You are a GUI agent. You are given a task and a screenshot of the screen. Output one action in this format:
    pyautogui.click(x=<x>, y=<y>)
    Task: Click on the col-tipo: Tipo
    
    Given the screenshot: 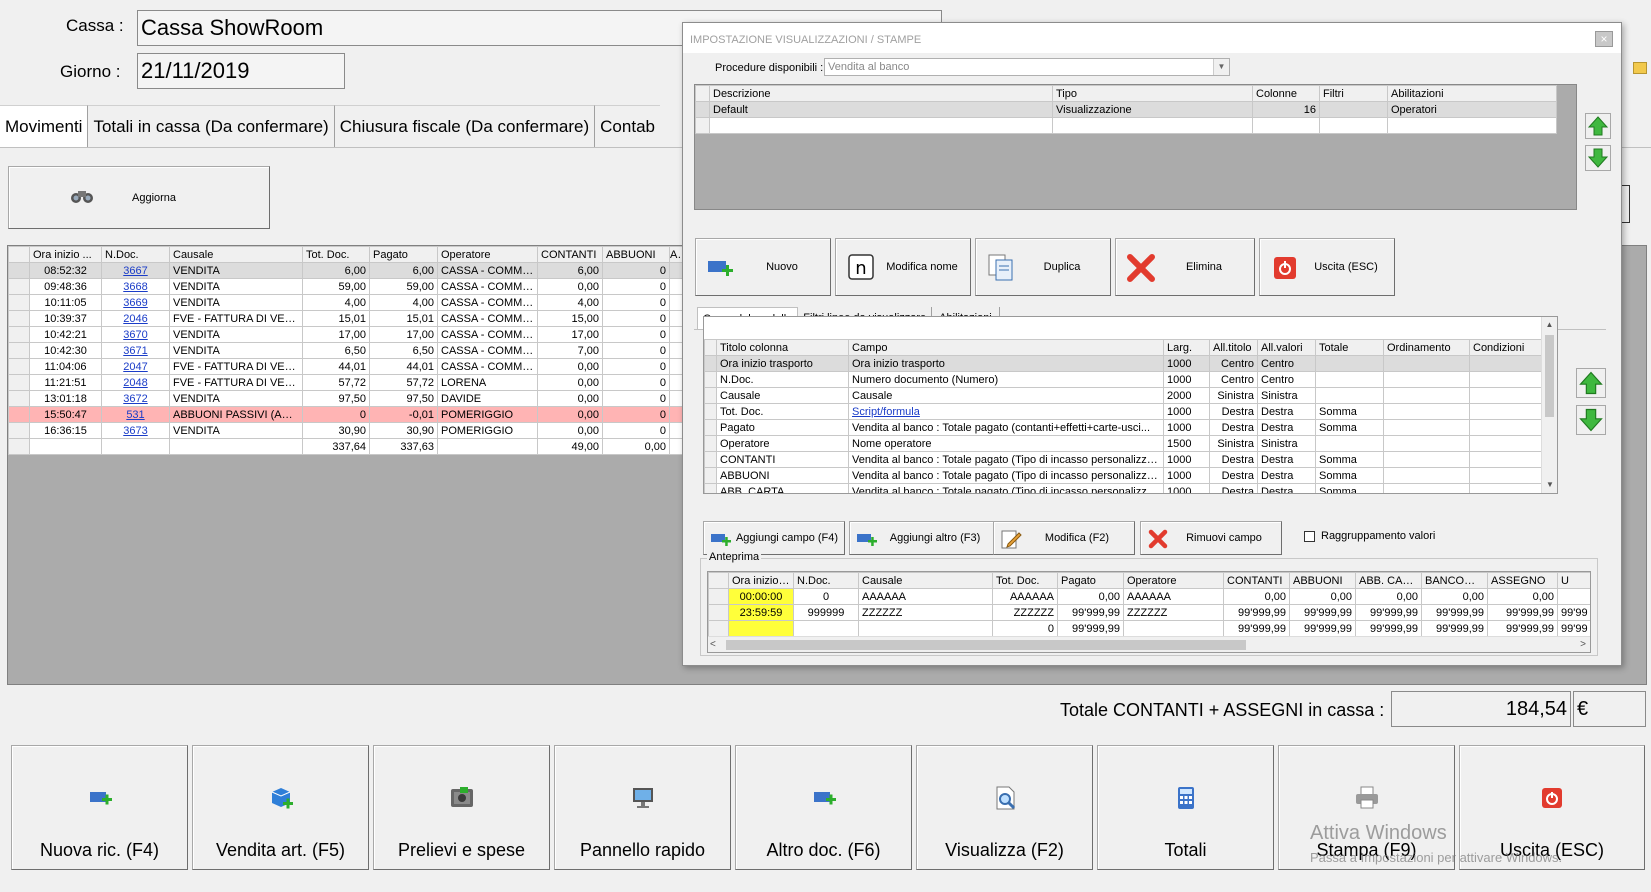 What is the action you would take?
    pyautogui.click(x=1152, y=93)
    